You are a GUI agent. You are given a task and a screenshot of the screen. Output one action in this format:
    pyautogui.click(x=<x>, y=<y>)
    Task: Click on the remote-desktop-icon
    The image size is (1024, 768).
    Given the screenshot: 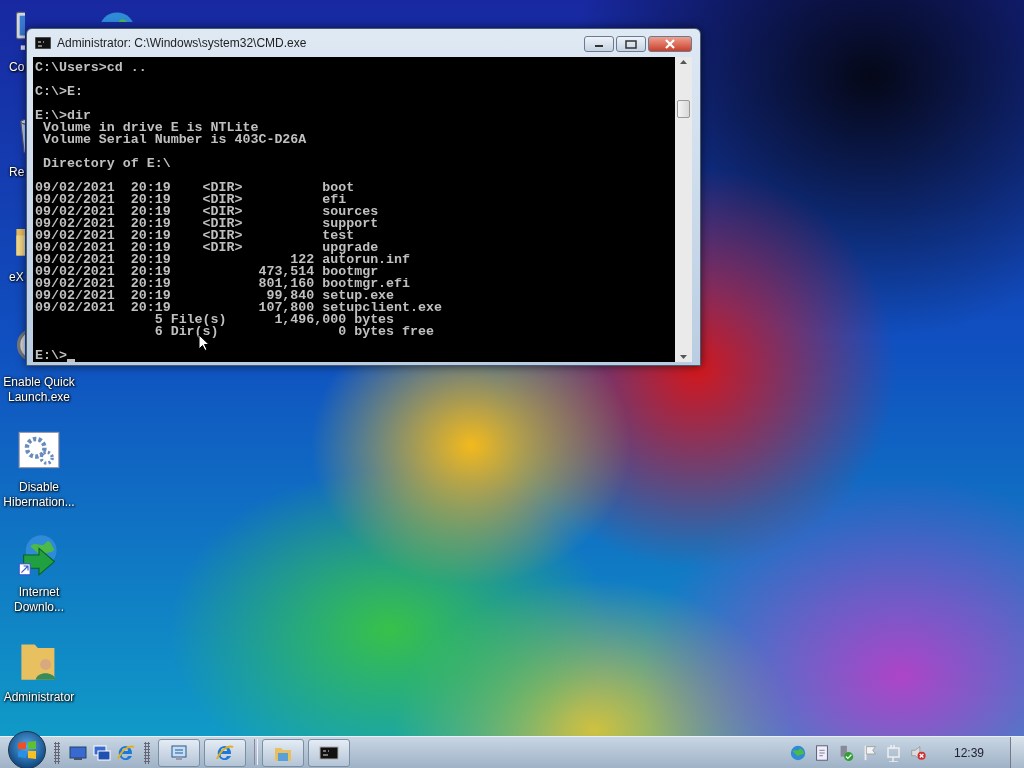 What is the action you would take?
    pyautogui.click(x=179, y=752)
    